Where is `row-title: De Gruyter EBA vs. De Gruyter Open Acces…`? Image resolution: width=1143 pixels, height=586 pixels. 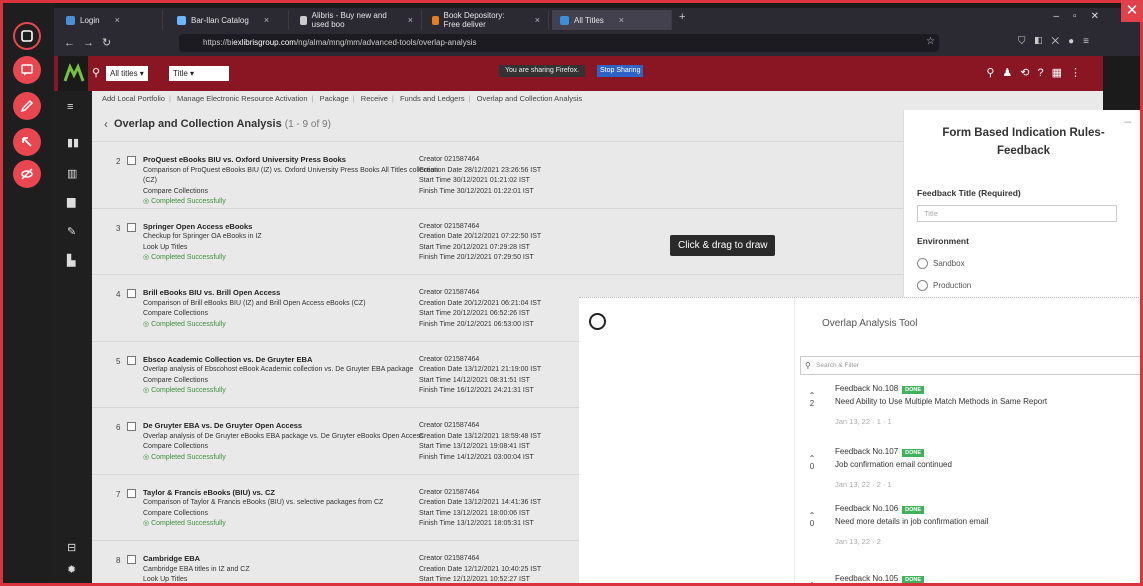 row-title: De Gruyter EBA vs. De Gruyter Open Acces… is located at coordinates (293, 426).